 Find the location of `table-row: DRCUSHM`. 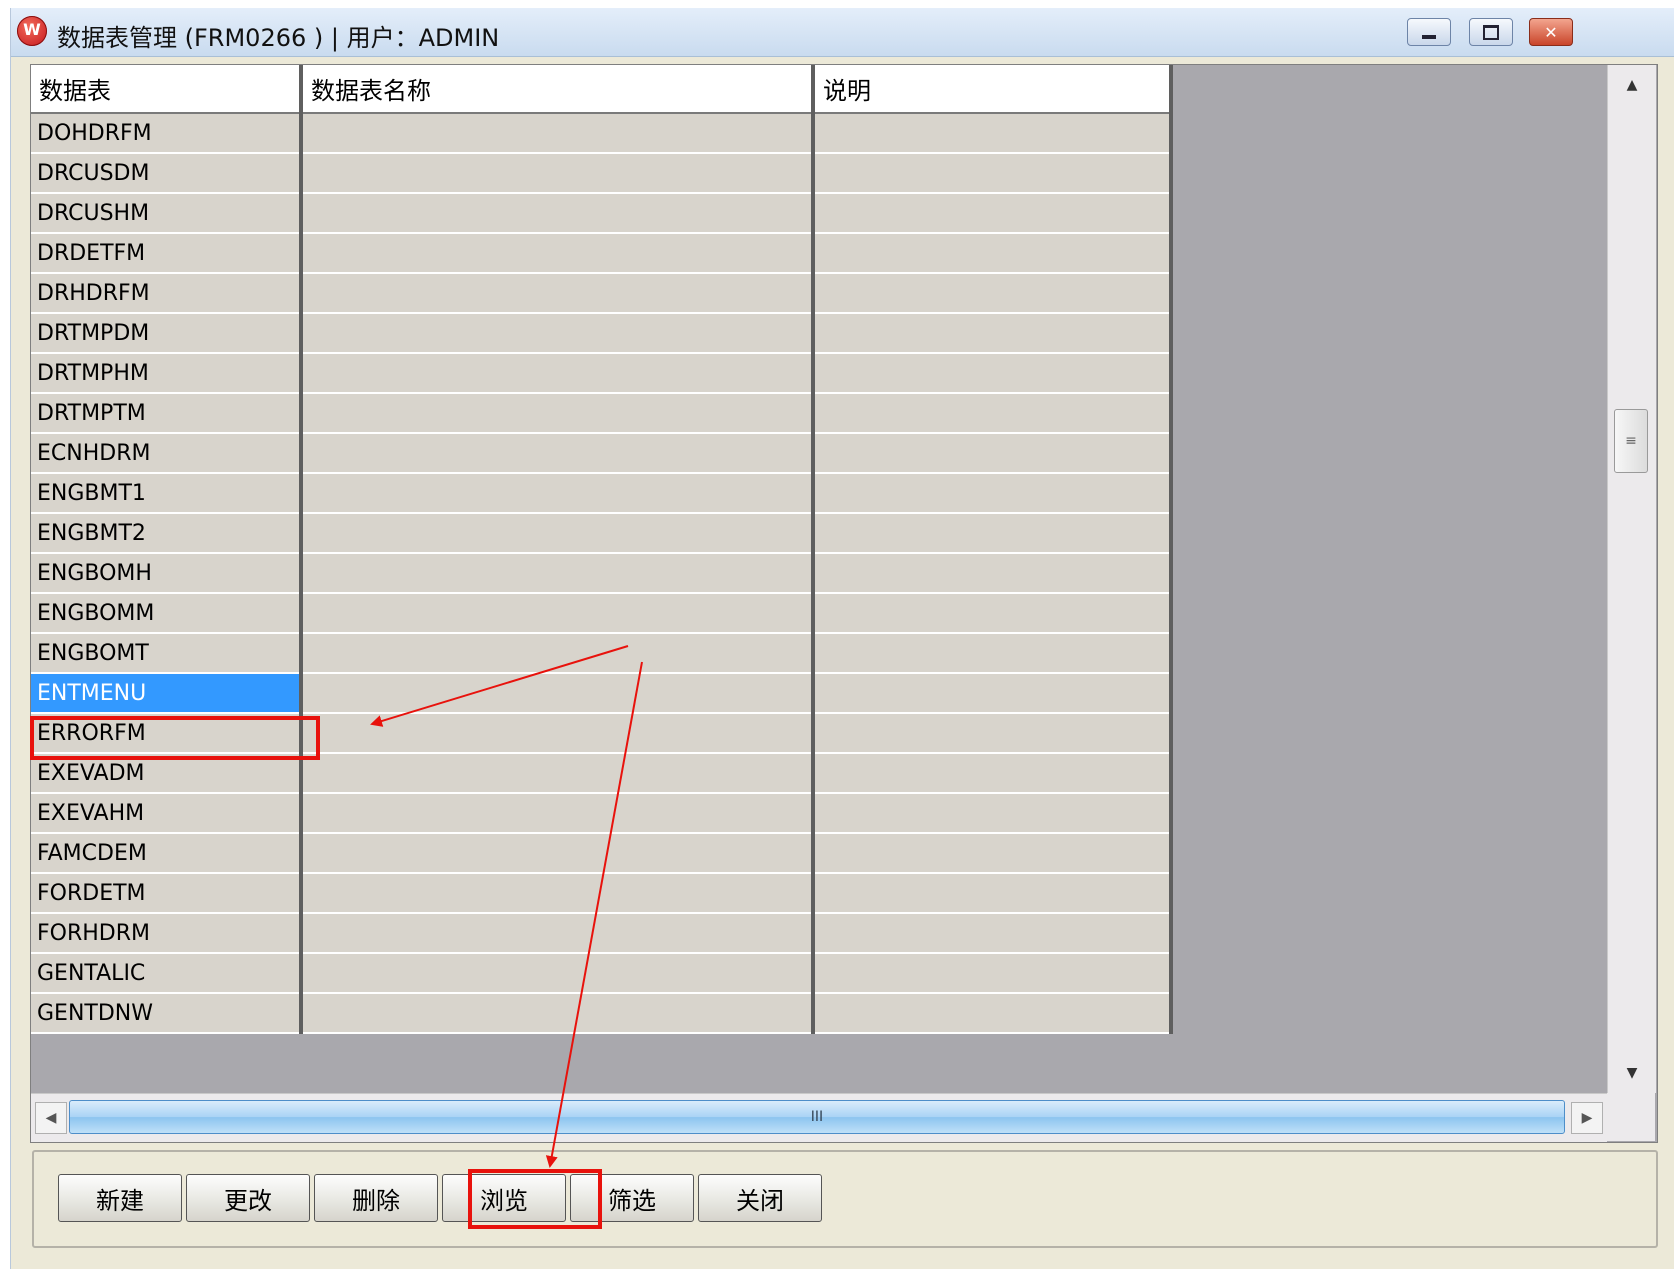

table-row: DRCUSHM is located at coordinates (602, 213).